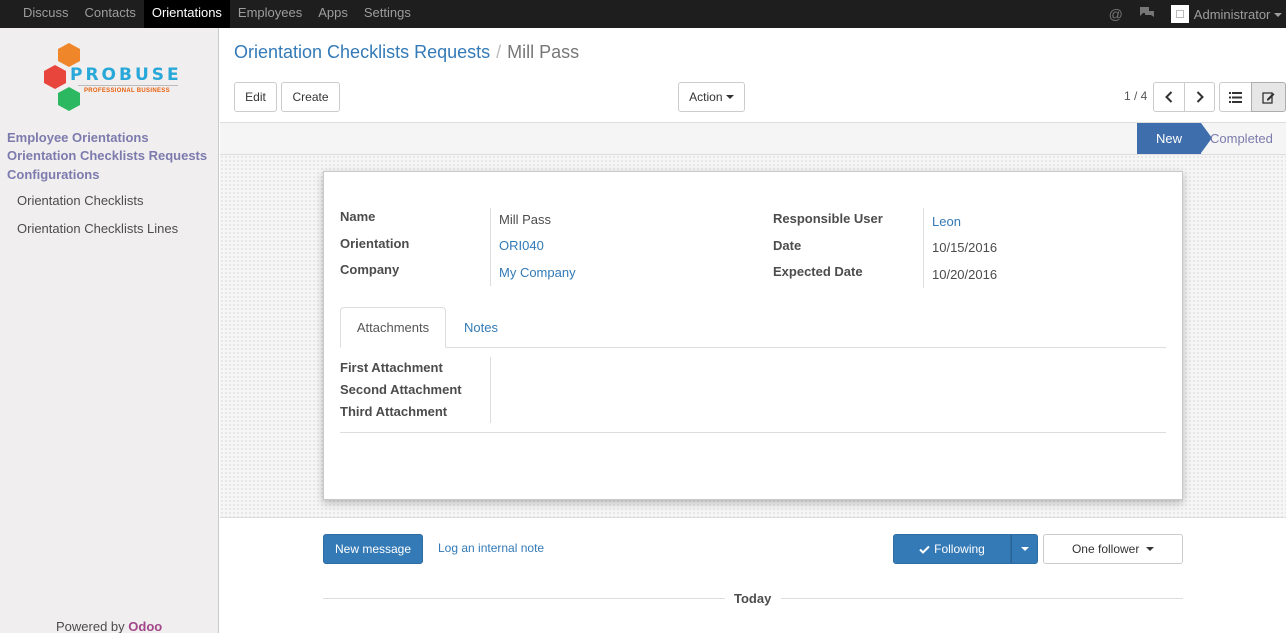 This screenshot has height=633, width=1286. Describe the element at coordinates (537, 272) in the screenshot. I see `company-link: My Company` at that location.